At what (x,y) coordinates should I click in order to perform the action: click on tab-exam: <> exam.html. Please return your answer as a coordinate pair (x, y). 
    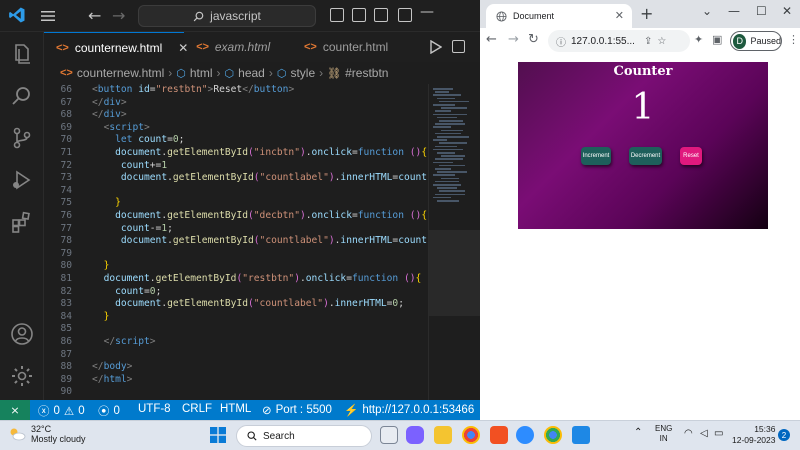
    Looking at the image, I should click on (238, 47).